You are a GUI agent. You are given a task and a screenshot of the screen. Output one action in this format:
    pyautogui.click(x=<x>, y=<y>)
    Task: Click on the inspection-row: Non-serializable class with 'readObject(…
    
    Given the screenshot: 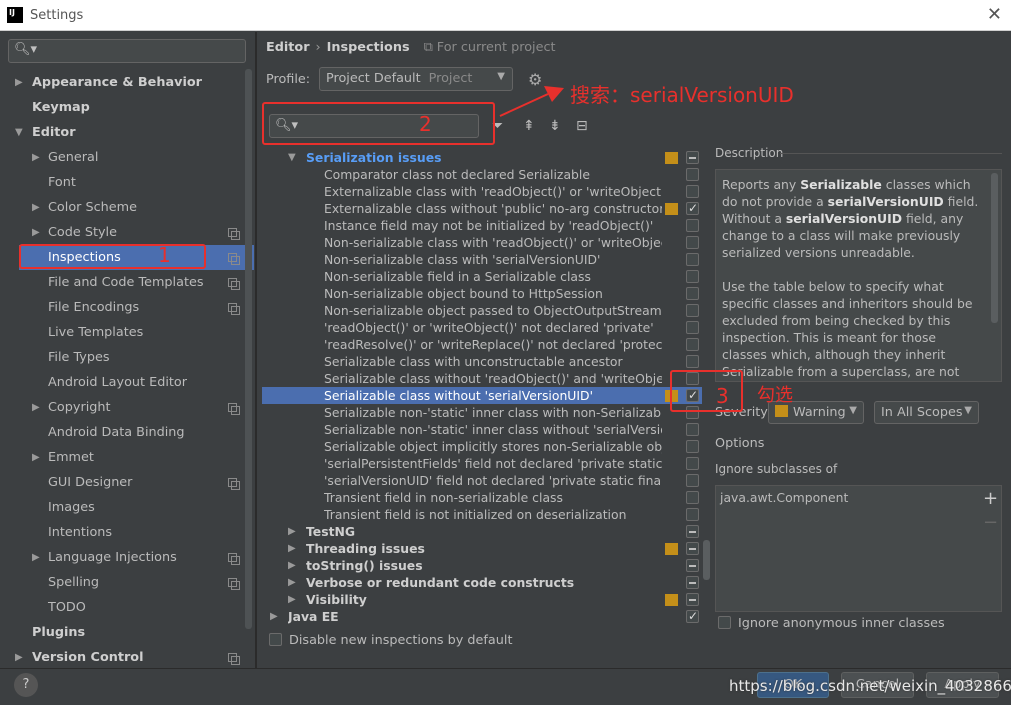 What is the action you would take?
    pyautogui.click(x=482, y=242)
    